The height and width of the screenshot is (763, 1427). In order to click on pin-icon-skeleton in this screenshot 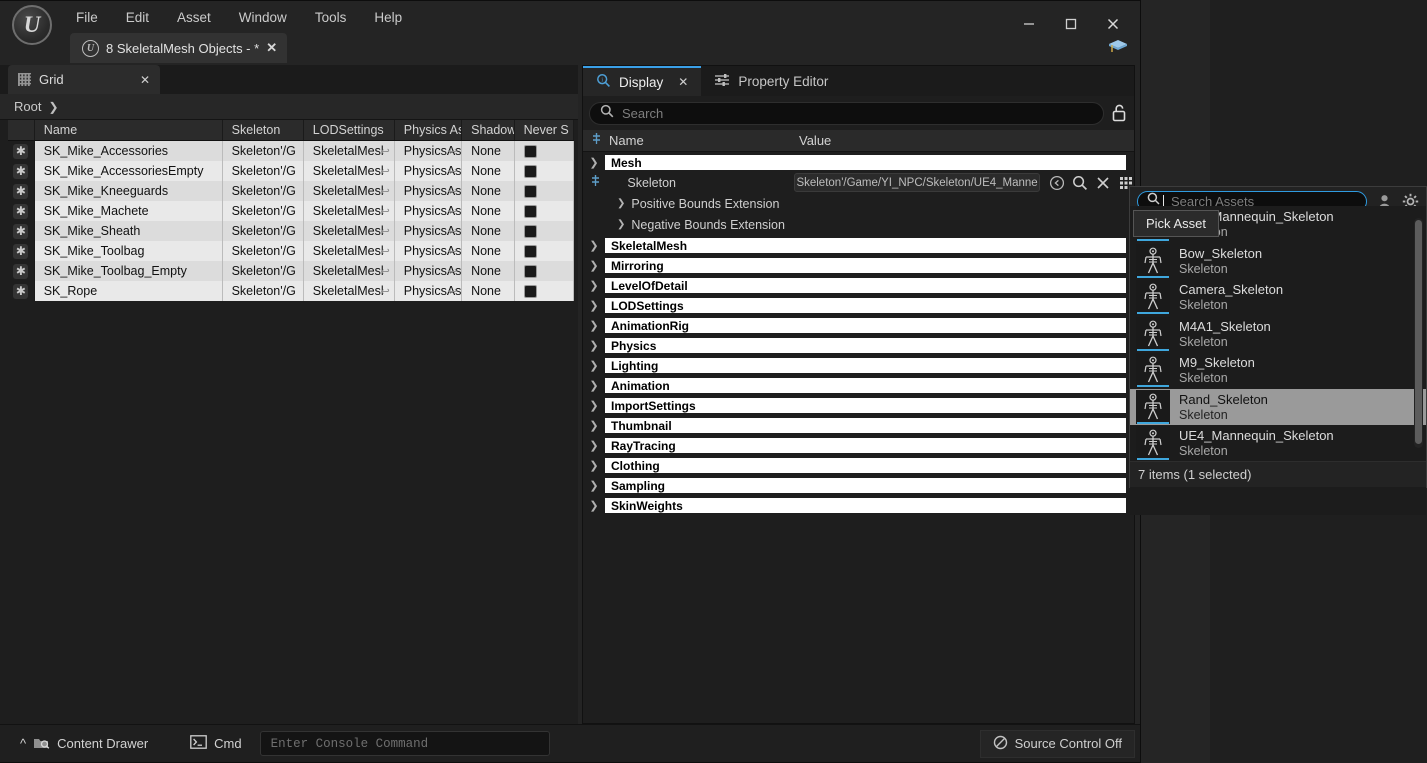, I will do `click(595, 183)`.